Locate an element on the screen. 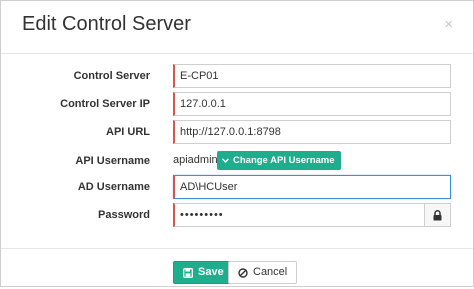 The image size is (474, 289). lock-icon is located at coordinates (437, 214).